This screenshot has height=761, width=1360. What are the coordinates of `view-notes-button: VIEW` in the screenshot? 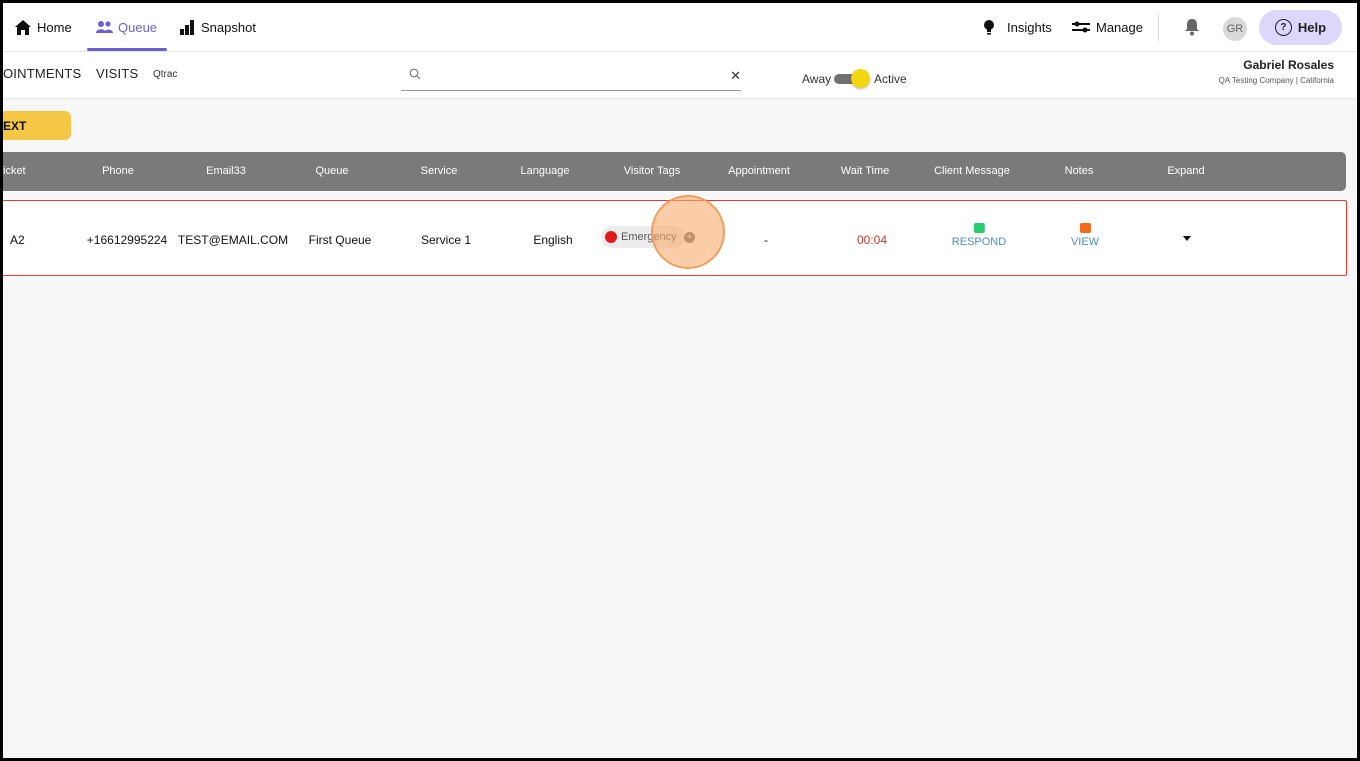 It's located at (1085, 235).